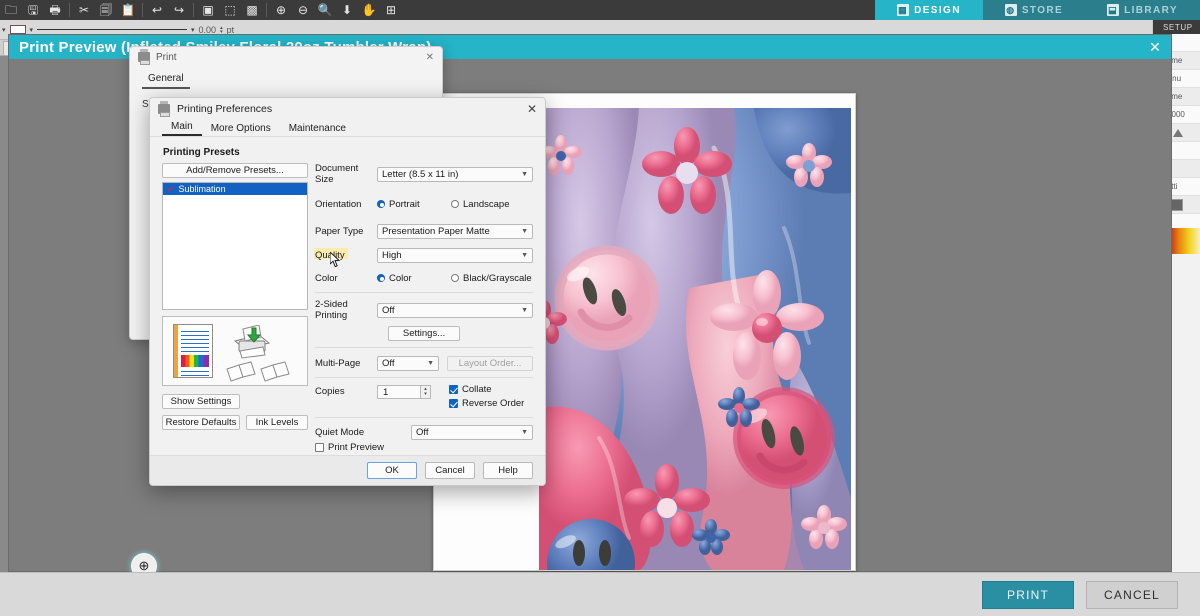 This screenshot has width=1200, height=616. I want to click on quiet-mode-row: Quiet Mode Off ▼, so click(424, 432).